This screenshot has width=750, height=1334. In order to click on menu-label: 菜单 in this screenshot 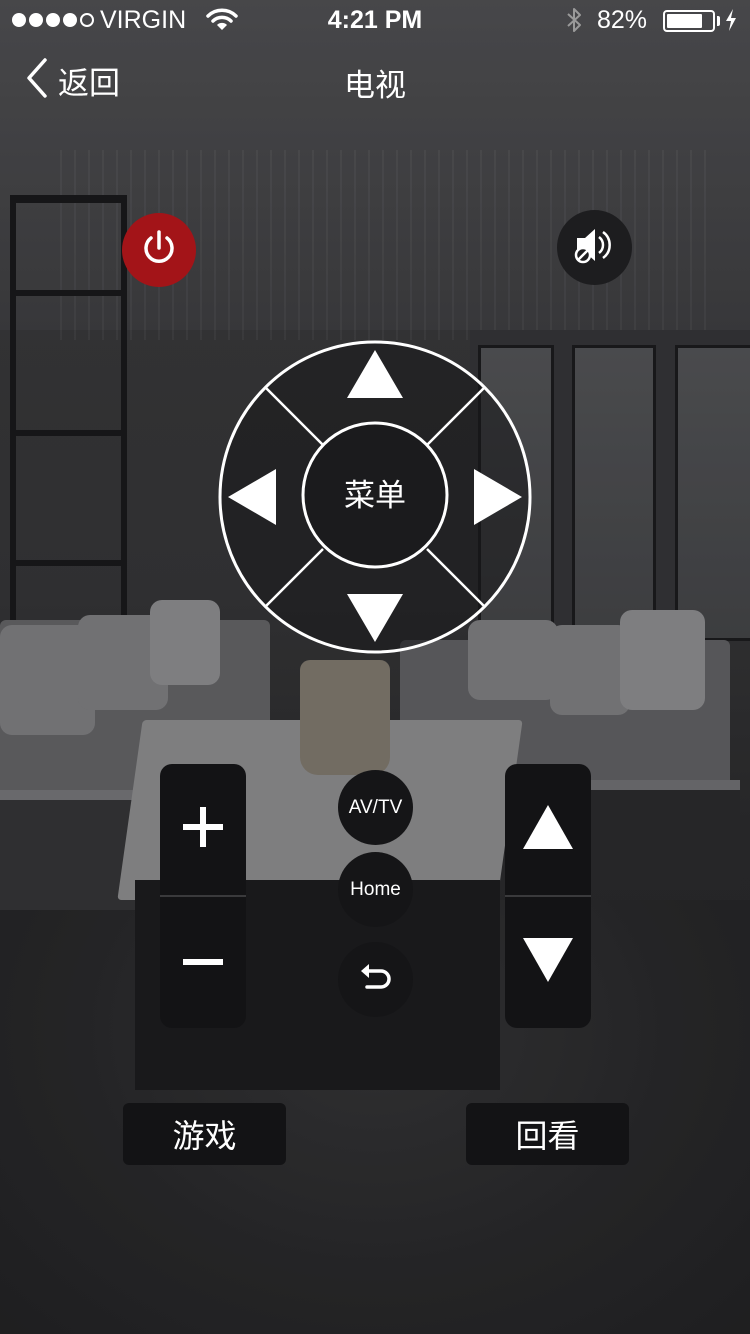, I will do `click(375, 496)`.